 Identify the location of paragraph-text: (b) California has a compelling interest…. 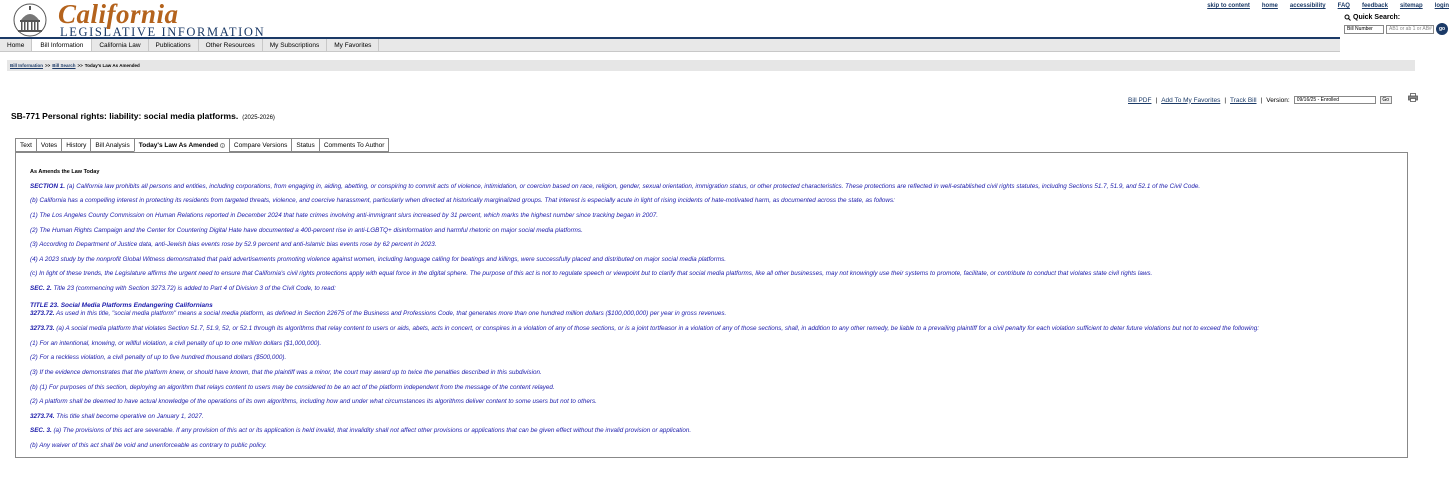
(462, 200).